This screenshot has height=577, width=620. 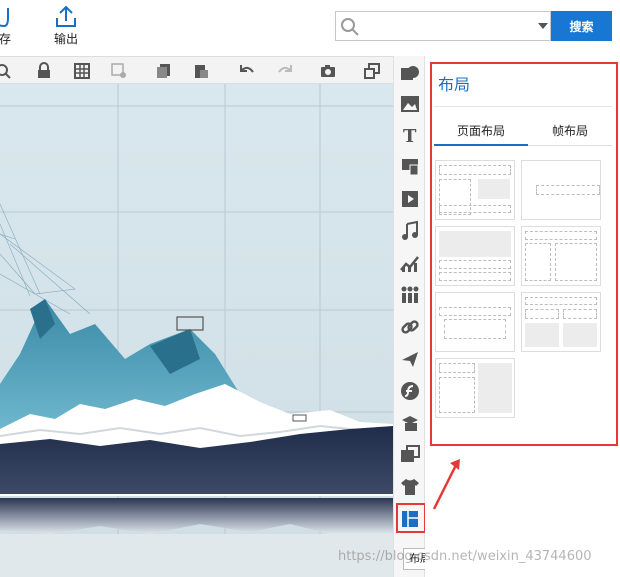 What do you see at coordinates (454, 84) in the screenshot?
I see `panel-title: 布局` at bounding box center [454, 84].